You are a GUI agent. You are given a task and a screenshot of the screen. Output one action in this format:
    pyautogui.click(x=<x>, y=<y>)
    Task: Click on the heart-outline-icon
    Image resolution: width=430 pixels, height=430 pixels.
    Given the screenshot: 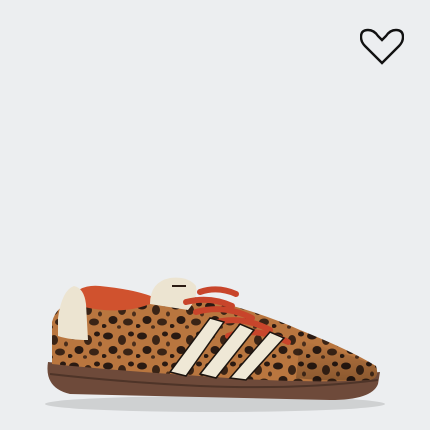 What is the action you would take?
    pyautogui.click(x=382, y=46)
    